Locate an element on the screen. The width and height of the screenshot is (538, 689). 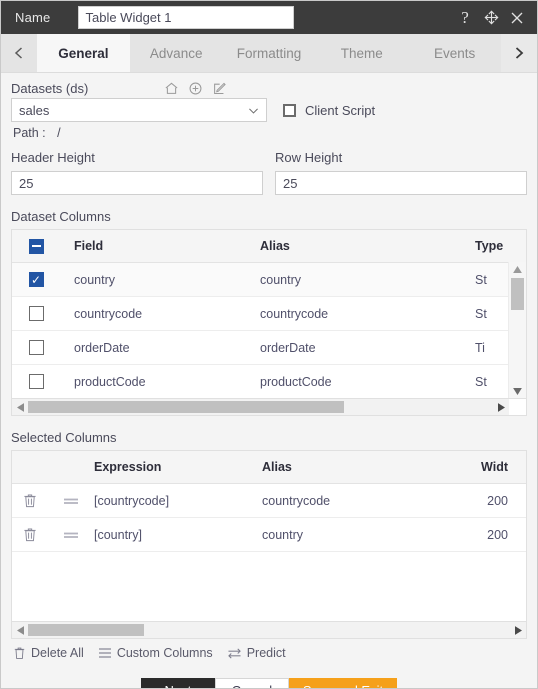
header-height-field: Header Height is located at coordinates (137, 172).